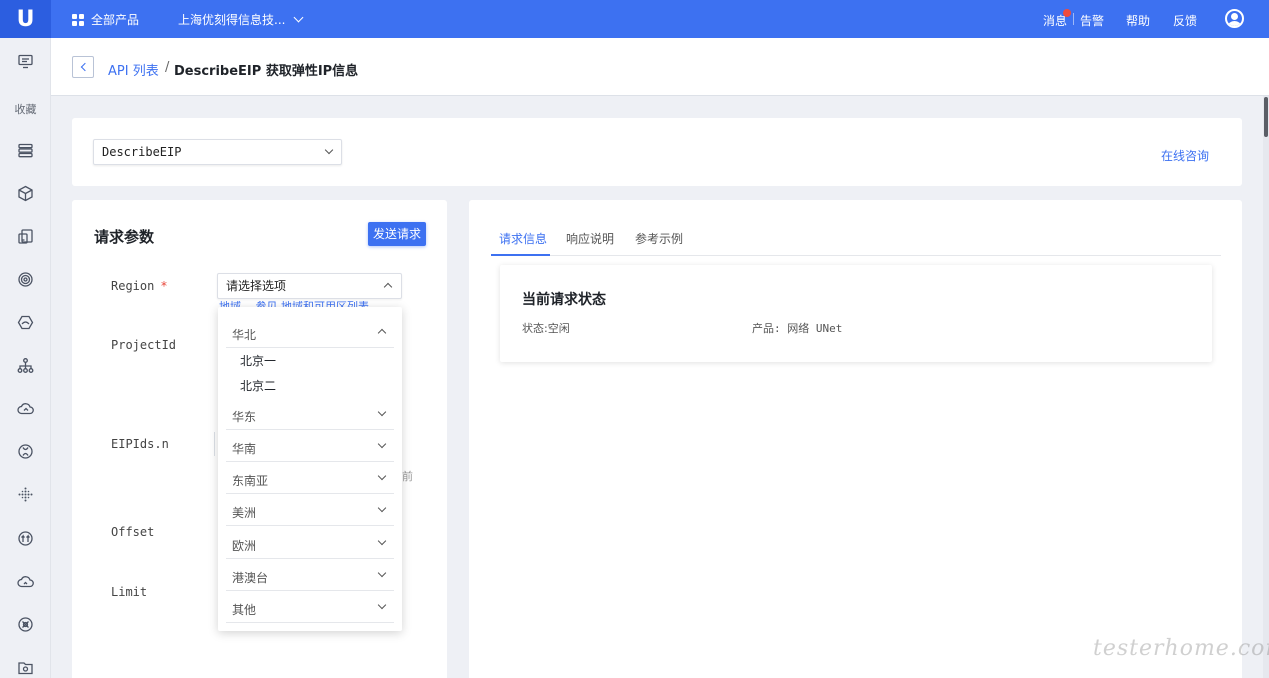 This screenshot has width=1269, height=678. What do you see at coordinates (25, 279) in the screenshot?
I see `target-icon` at bounding box center [25, 279].